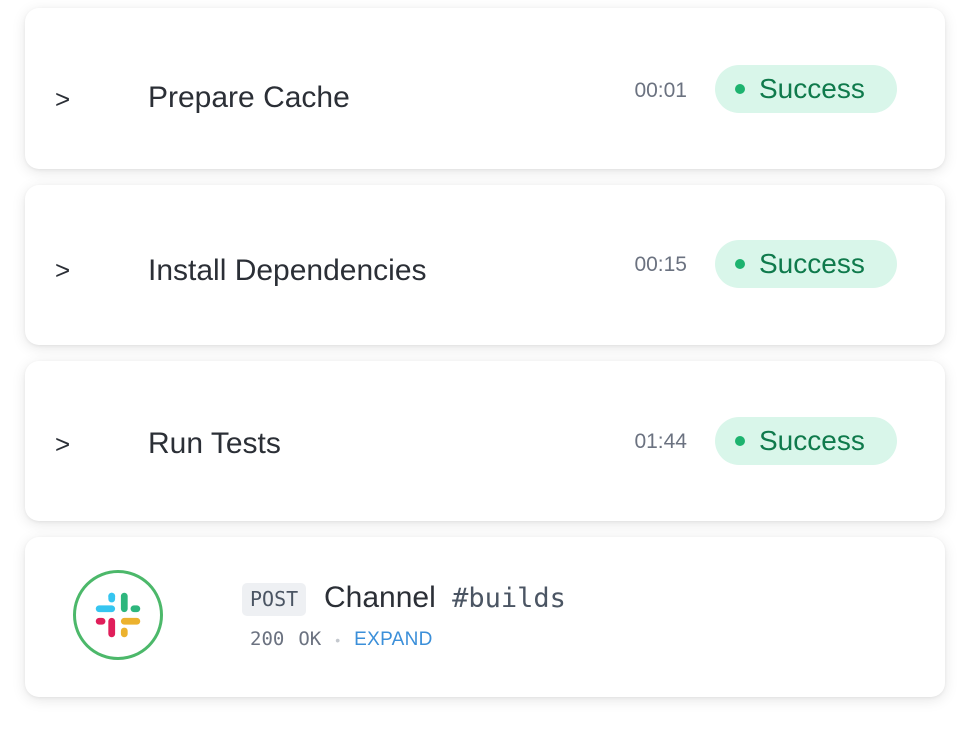 This screenshot has height=738, width=970. I want to click on response-status-text: OK, so click(310, 639).